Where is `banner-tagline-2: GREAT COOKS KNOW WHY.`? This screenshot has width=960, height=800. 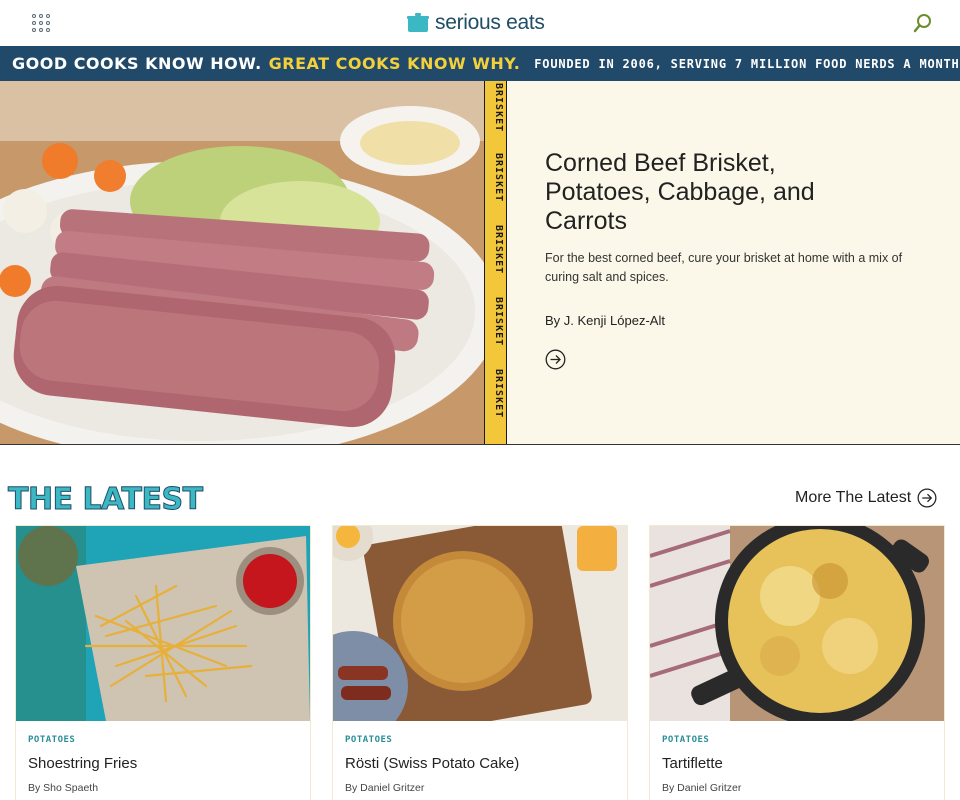
banner-tagline-2: GREAT COOKS KNOW WHY. is located at coordinates (394, 63).